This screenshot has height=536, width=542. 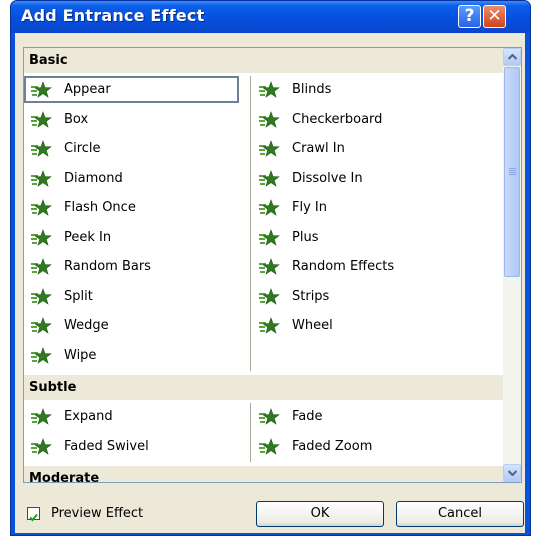 I want to click on effect-item-peek-in: Peek In, so click(x=136, y=238).